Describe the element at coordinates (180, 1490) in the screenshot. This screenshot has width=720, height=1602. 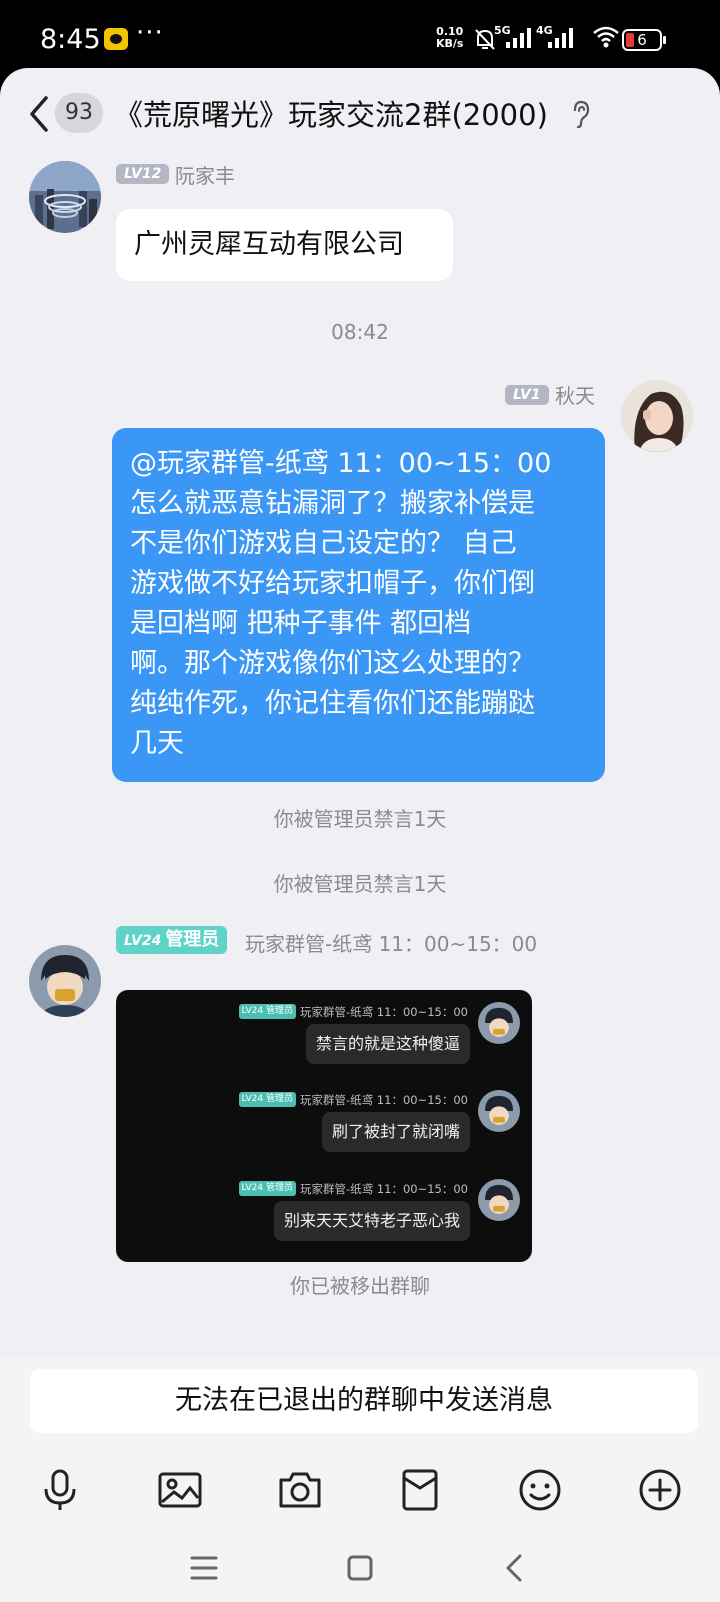
I see `image-icon` at that location.